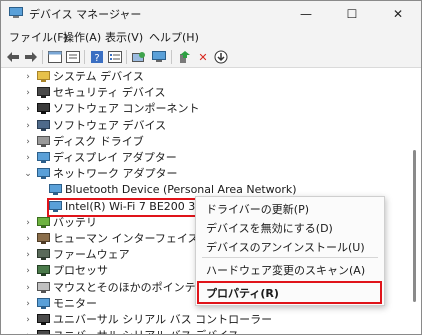 This screenshot has width=422, height=335. I want to click on tree-item: › セキュリティ デバイス, so click(205, 93).